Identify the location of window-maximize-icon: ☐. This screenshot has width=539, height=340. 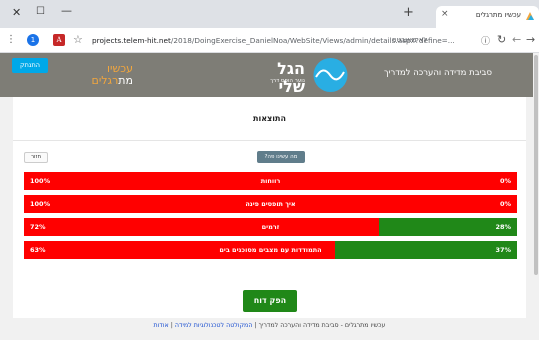
(40, 11).